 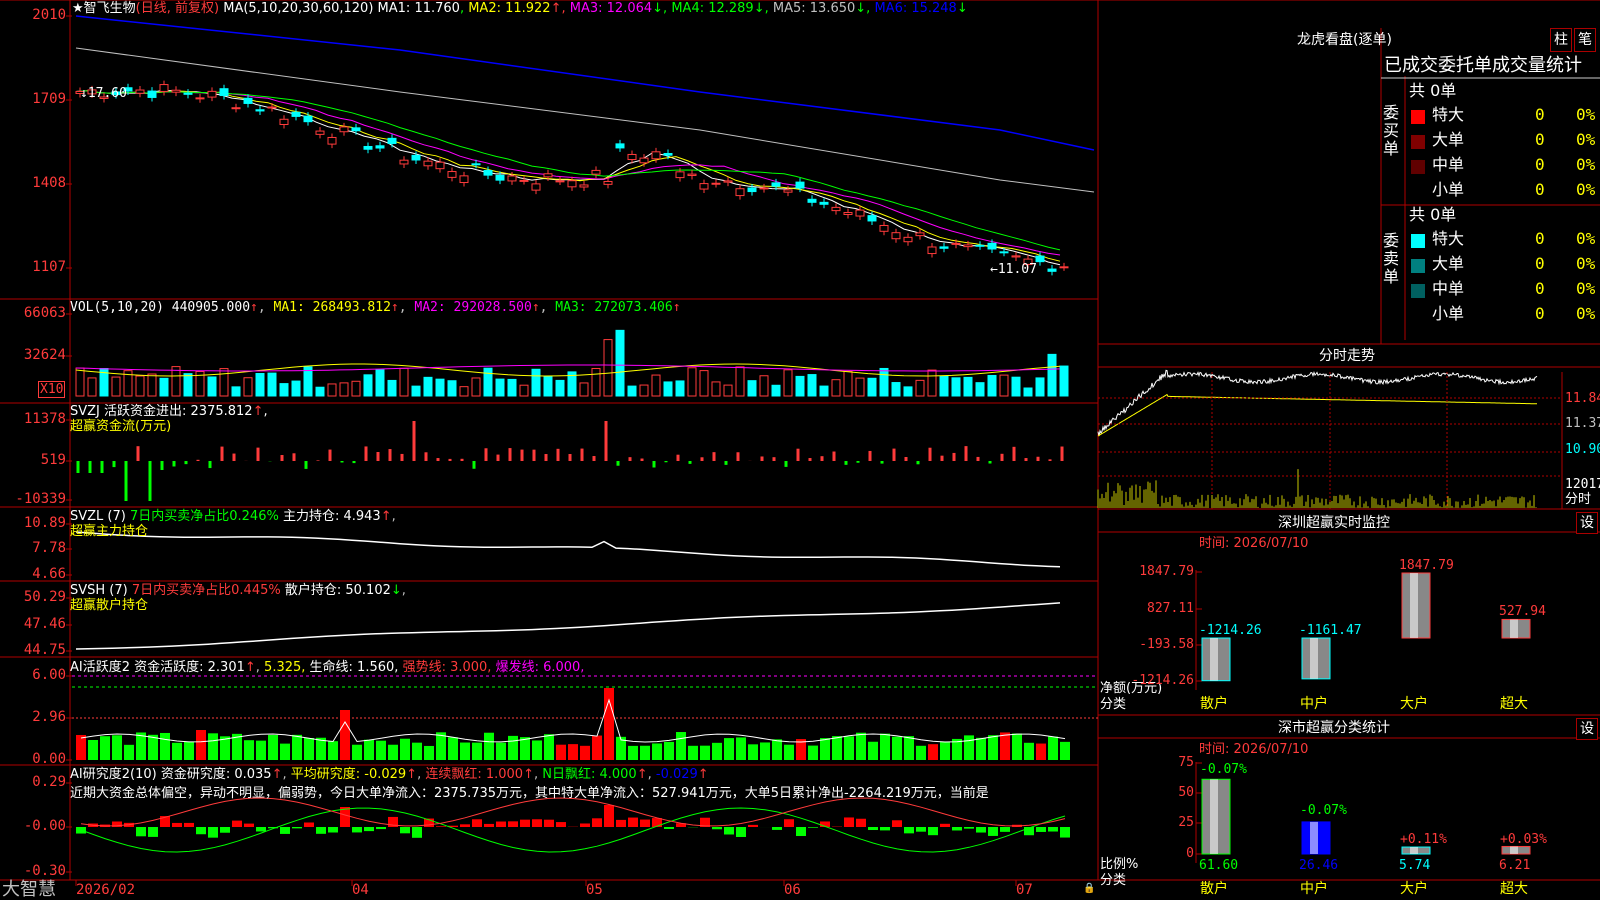 I want to click on svsh-header: SVSH (7) 7日内买卖净占比0.445% 散户持仓: 50.102↓,, so click(x=238, y=590).